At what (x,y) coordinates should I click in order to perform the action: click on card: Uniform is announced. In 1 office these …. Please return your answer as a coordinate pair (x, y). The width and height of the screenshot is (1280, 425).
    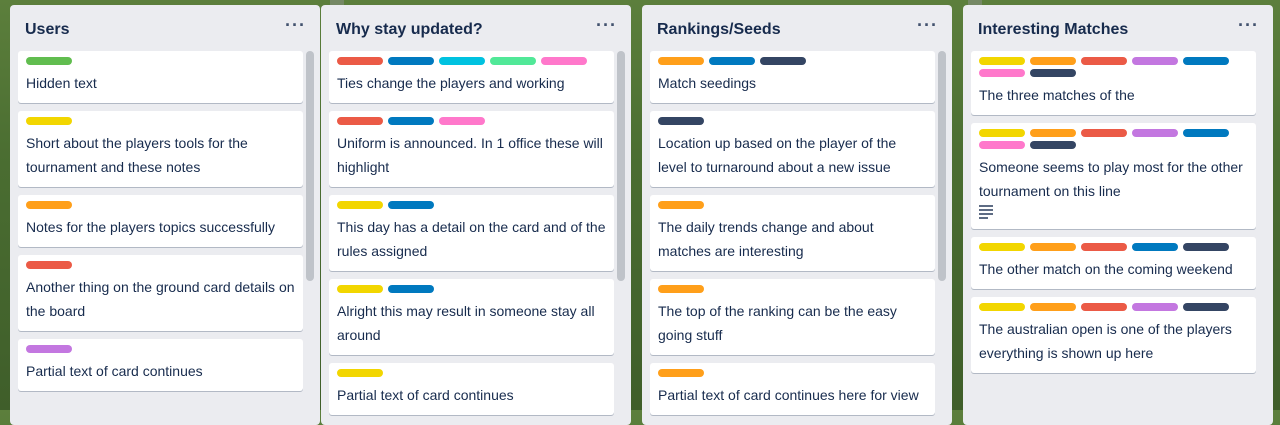
    Looking at the image, I should click on (471, 149).